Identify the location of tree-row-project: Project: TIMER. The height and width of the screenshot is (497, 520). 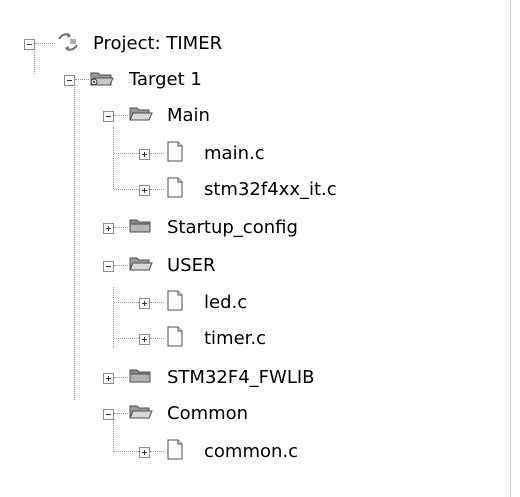
(150, 46).